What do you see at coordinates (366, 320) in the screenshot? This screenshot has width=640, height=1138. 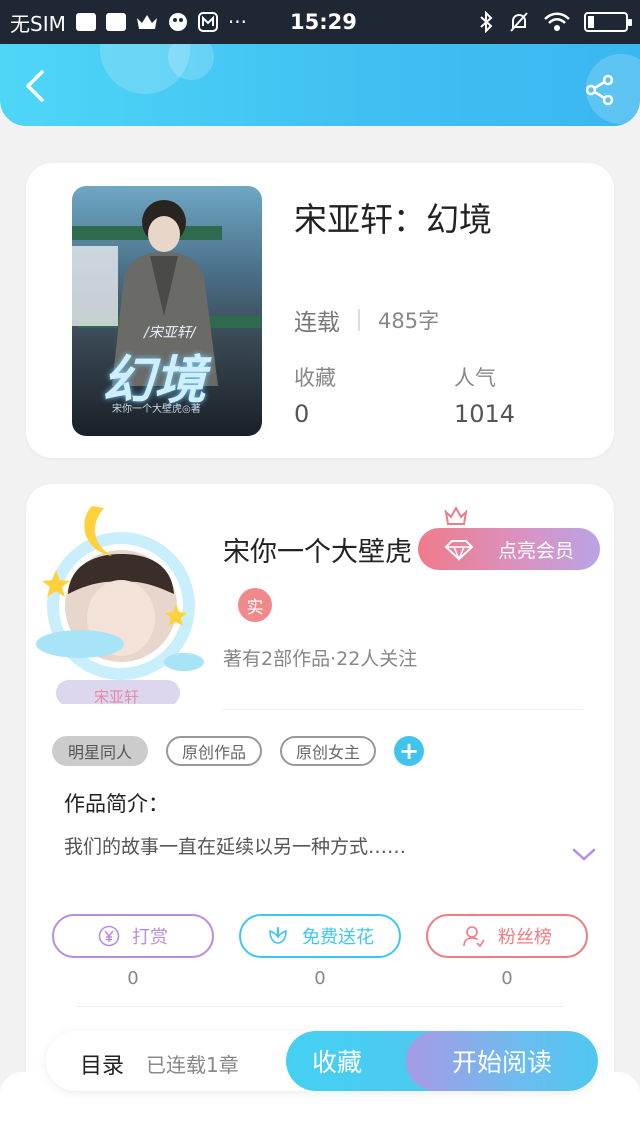 I see `book-meta: 连载 485字` at bounding box center [366, 320].